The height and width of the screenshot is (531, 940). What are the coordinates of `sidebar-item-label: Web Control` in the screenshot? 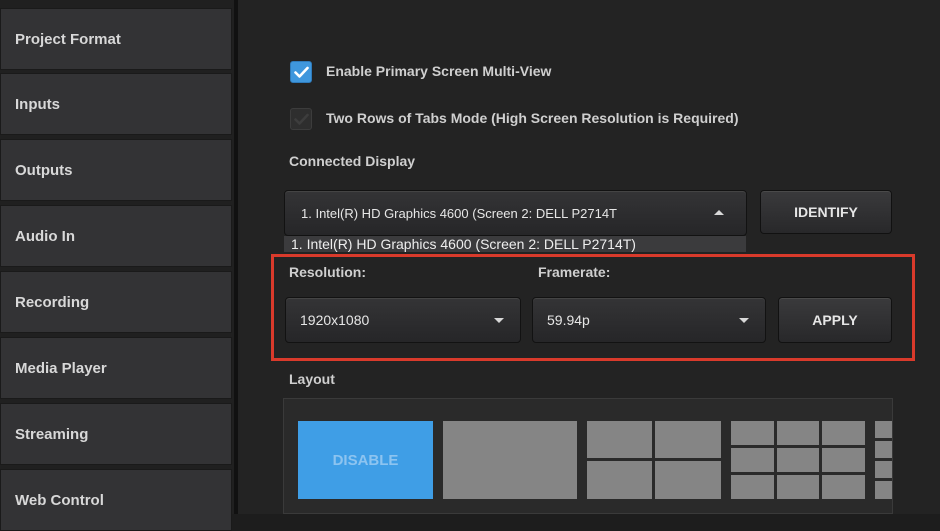 It's located at (59, 500).